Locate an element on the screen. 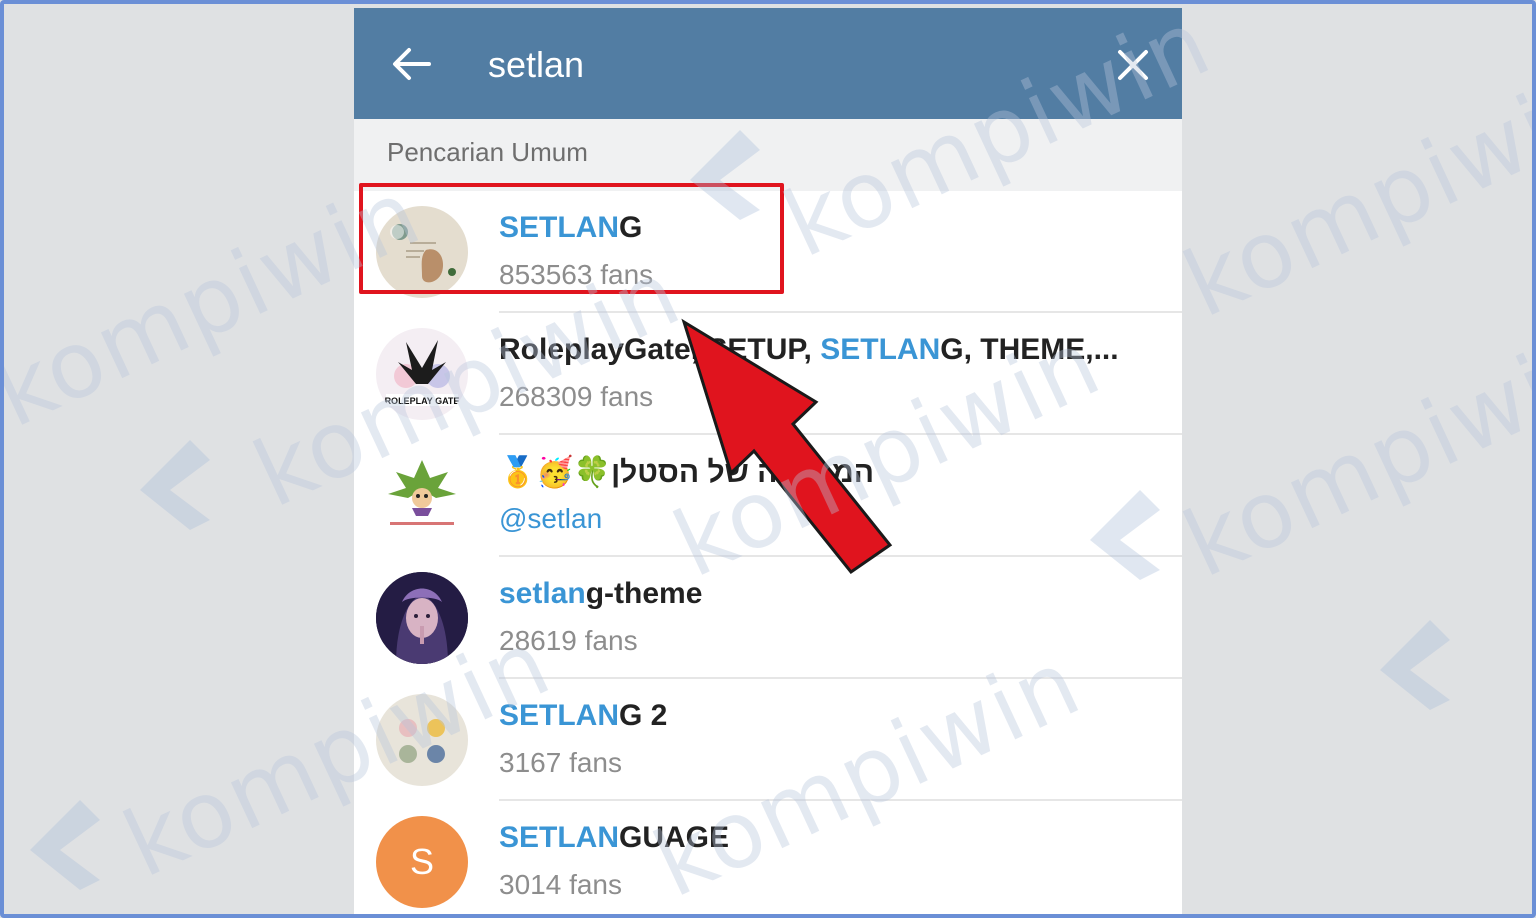 Image resolution: width=1536 pixels, height=918 pixels. annotation-highlight-box is located at coordinates (571, 238).